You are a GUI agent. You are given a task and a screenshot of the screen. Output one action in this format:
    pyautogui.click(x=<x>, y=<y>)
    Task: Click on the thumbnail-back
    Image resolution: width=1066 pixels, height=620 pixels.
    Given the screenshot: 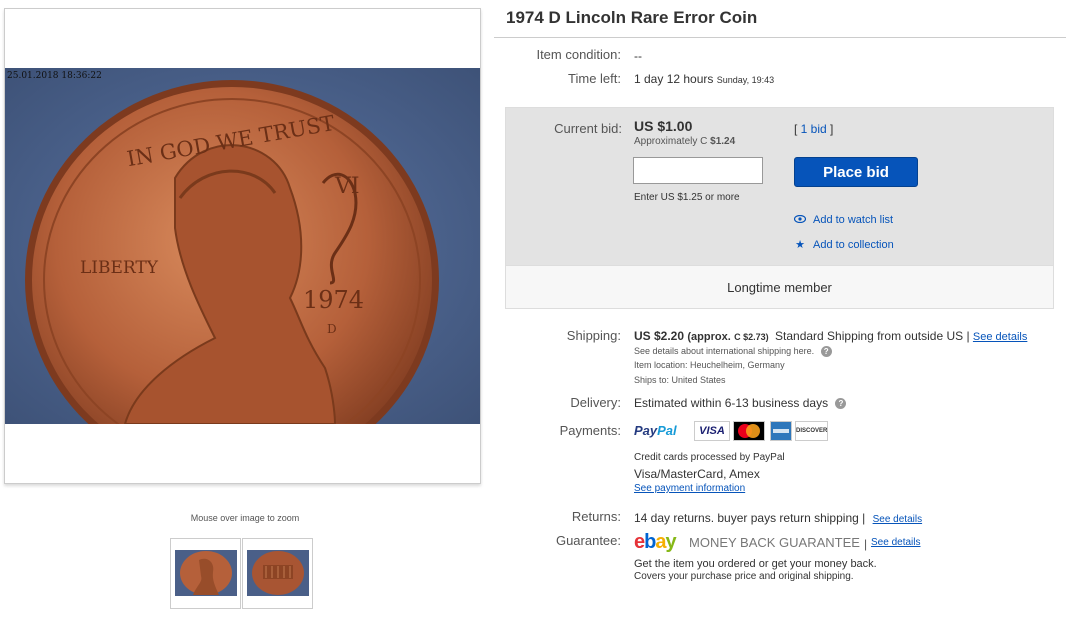 What is the action you would take?
    pyautogui.click(x=277, y=573)
    